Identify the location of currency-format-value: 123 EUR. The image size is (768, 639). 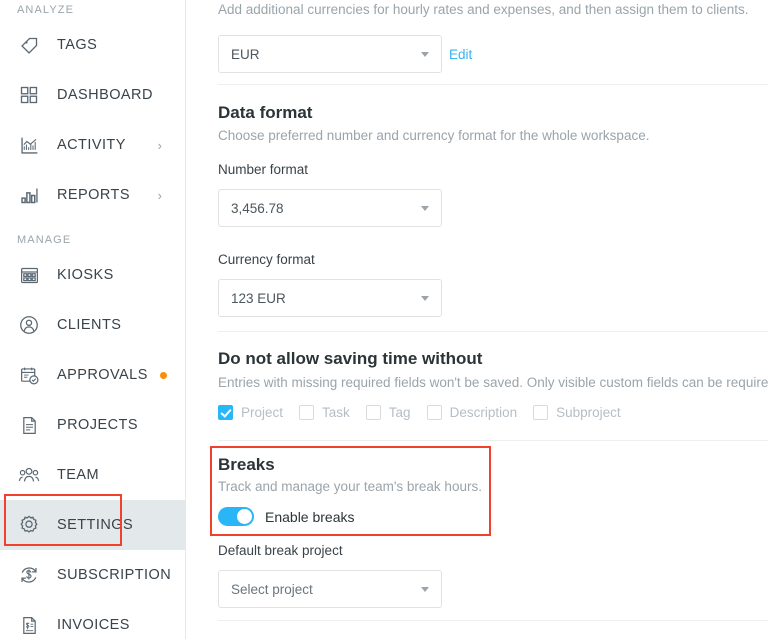
(258, 298).